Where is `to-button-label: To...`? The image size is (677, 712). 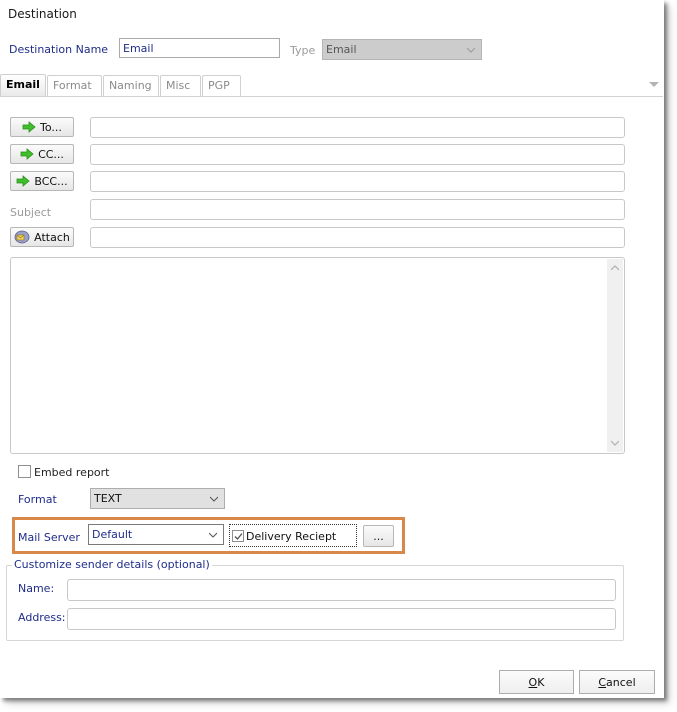 to-button-label: To... is located at coordinates (51, 127).